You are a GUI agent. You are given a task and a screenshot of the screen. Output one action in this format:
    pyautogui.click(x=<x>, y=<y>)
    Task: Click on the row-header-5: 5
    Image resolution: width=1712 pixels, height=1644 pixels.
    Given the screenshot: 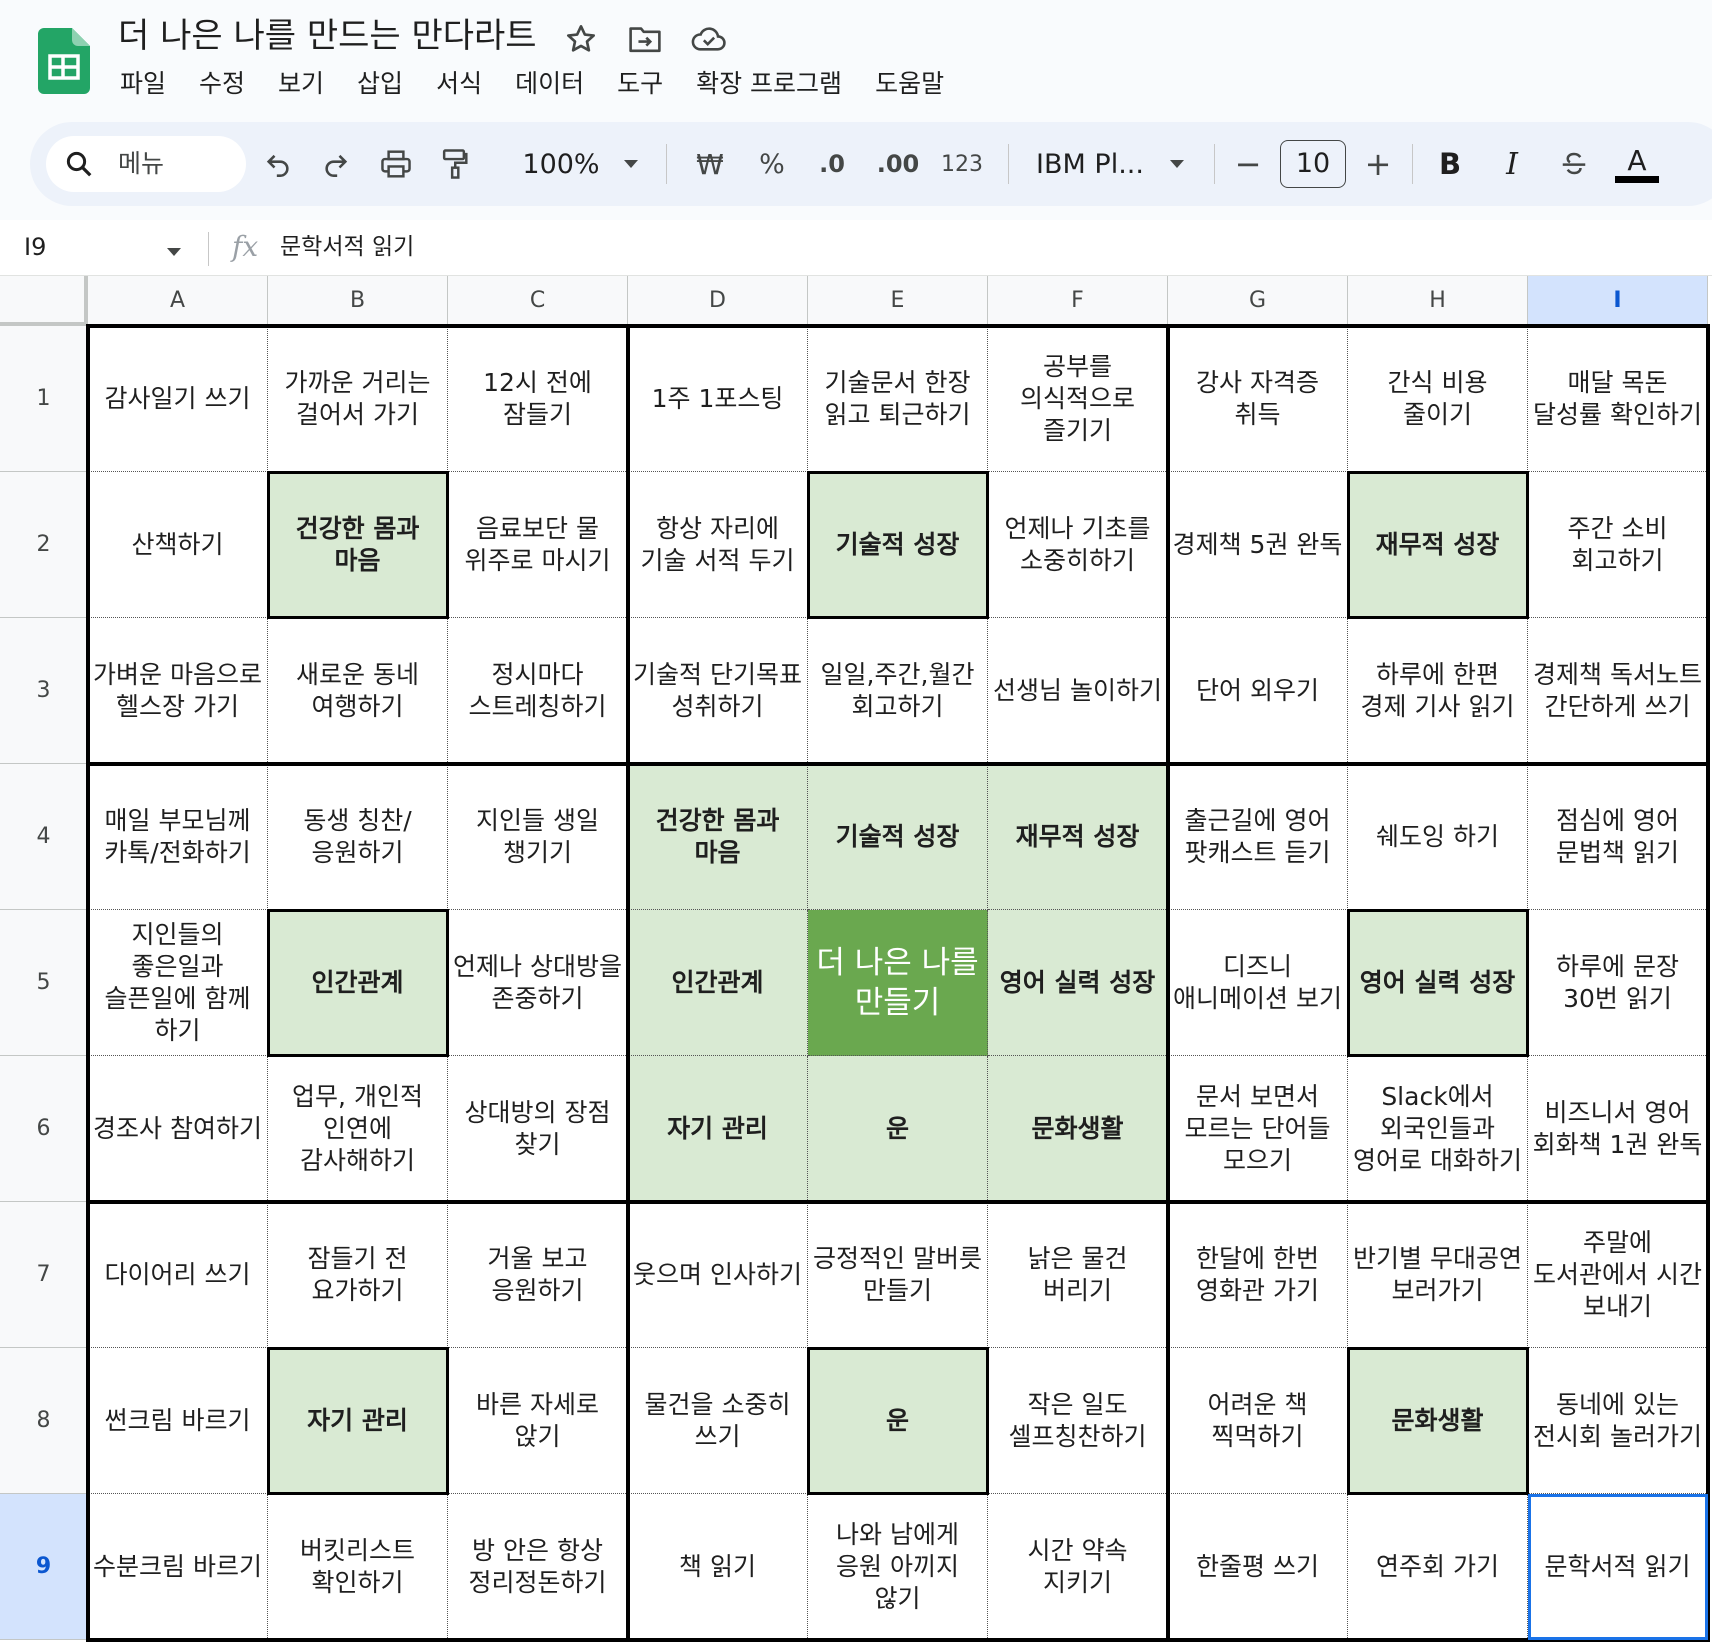 What is the action you would take?
    pyautogui.click(x=44, y=983)
    